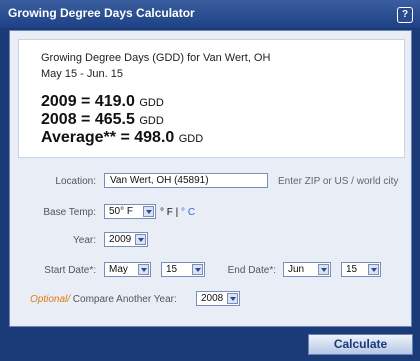 The width and height of the screenshot is (420, 361). I want to click on title-bar: Growing Degree Days Calculator ?, so click(210, 14).